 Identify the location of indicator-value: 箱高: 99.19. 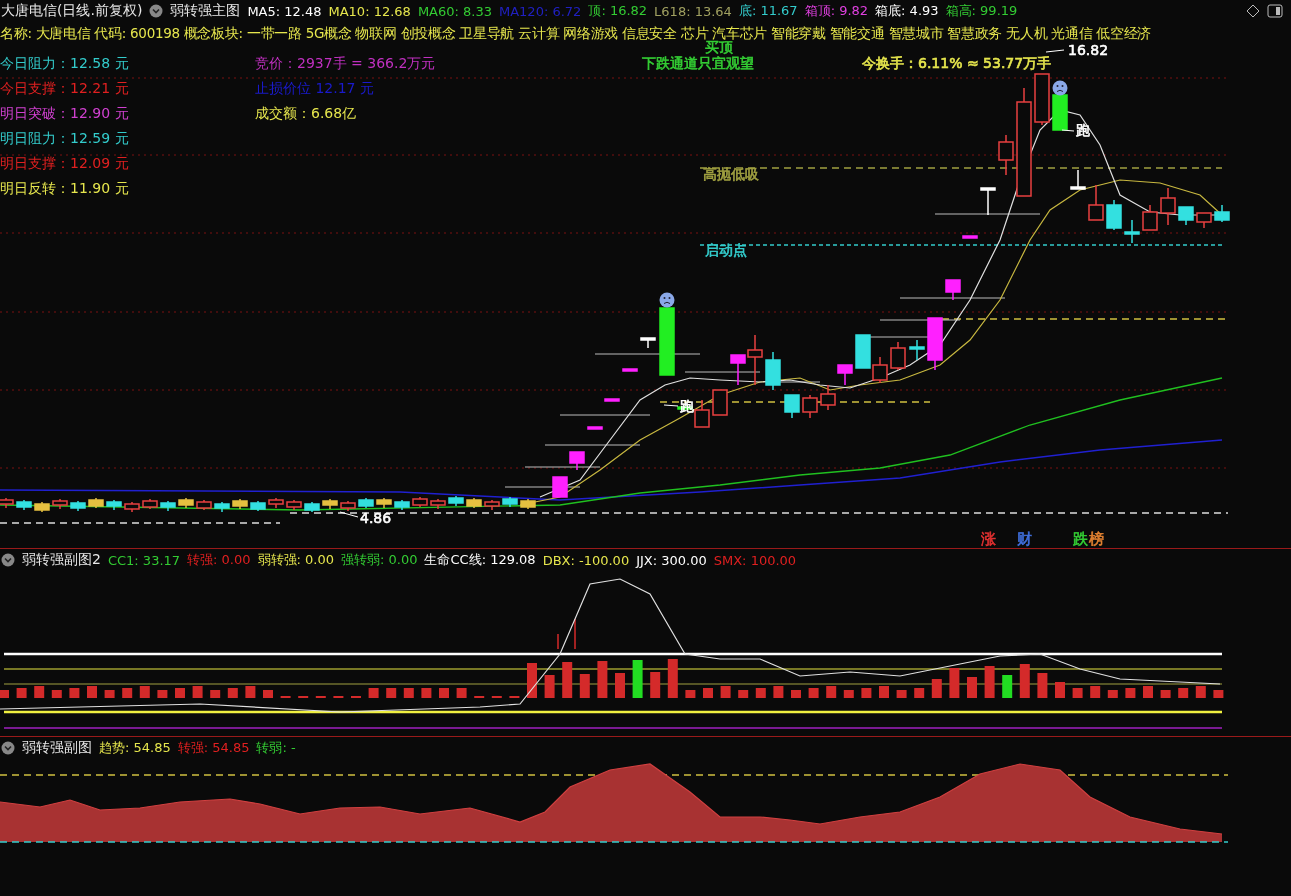
(981, 11).